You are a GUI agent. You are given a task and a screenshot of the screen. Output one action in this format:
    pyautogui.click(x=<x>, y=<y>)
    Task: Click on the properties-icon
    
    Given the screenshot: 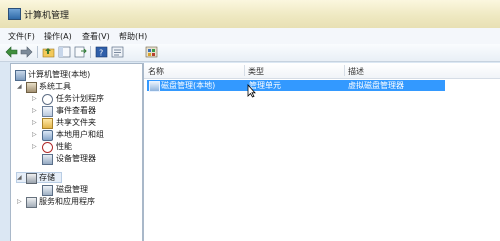 What is the action you would take?
    pyautogui.click(x=117, y=52)
    